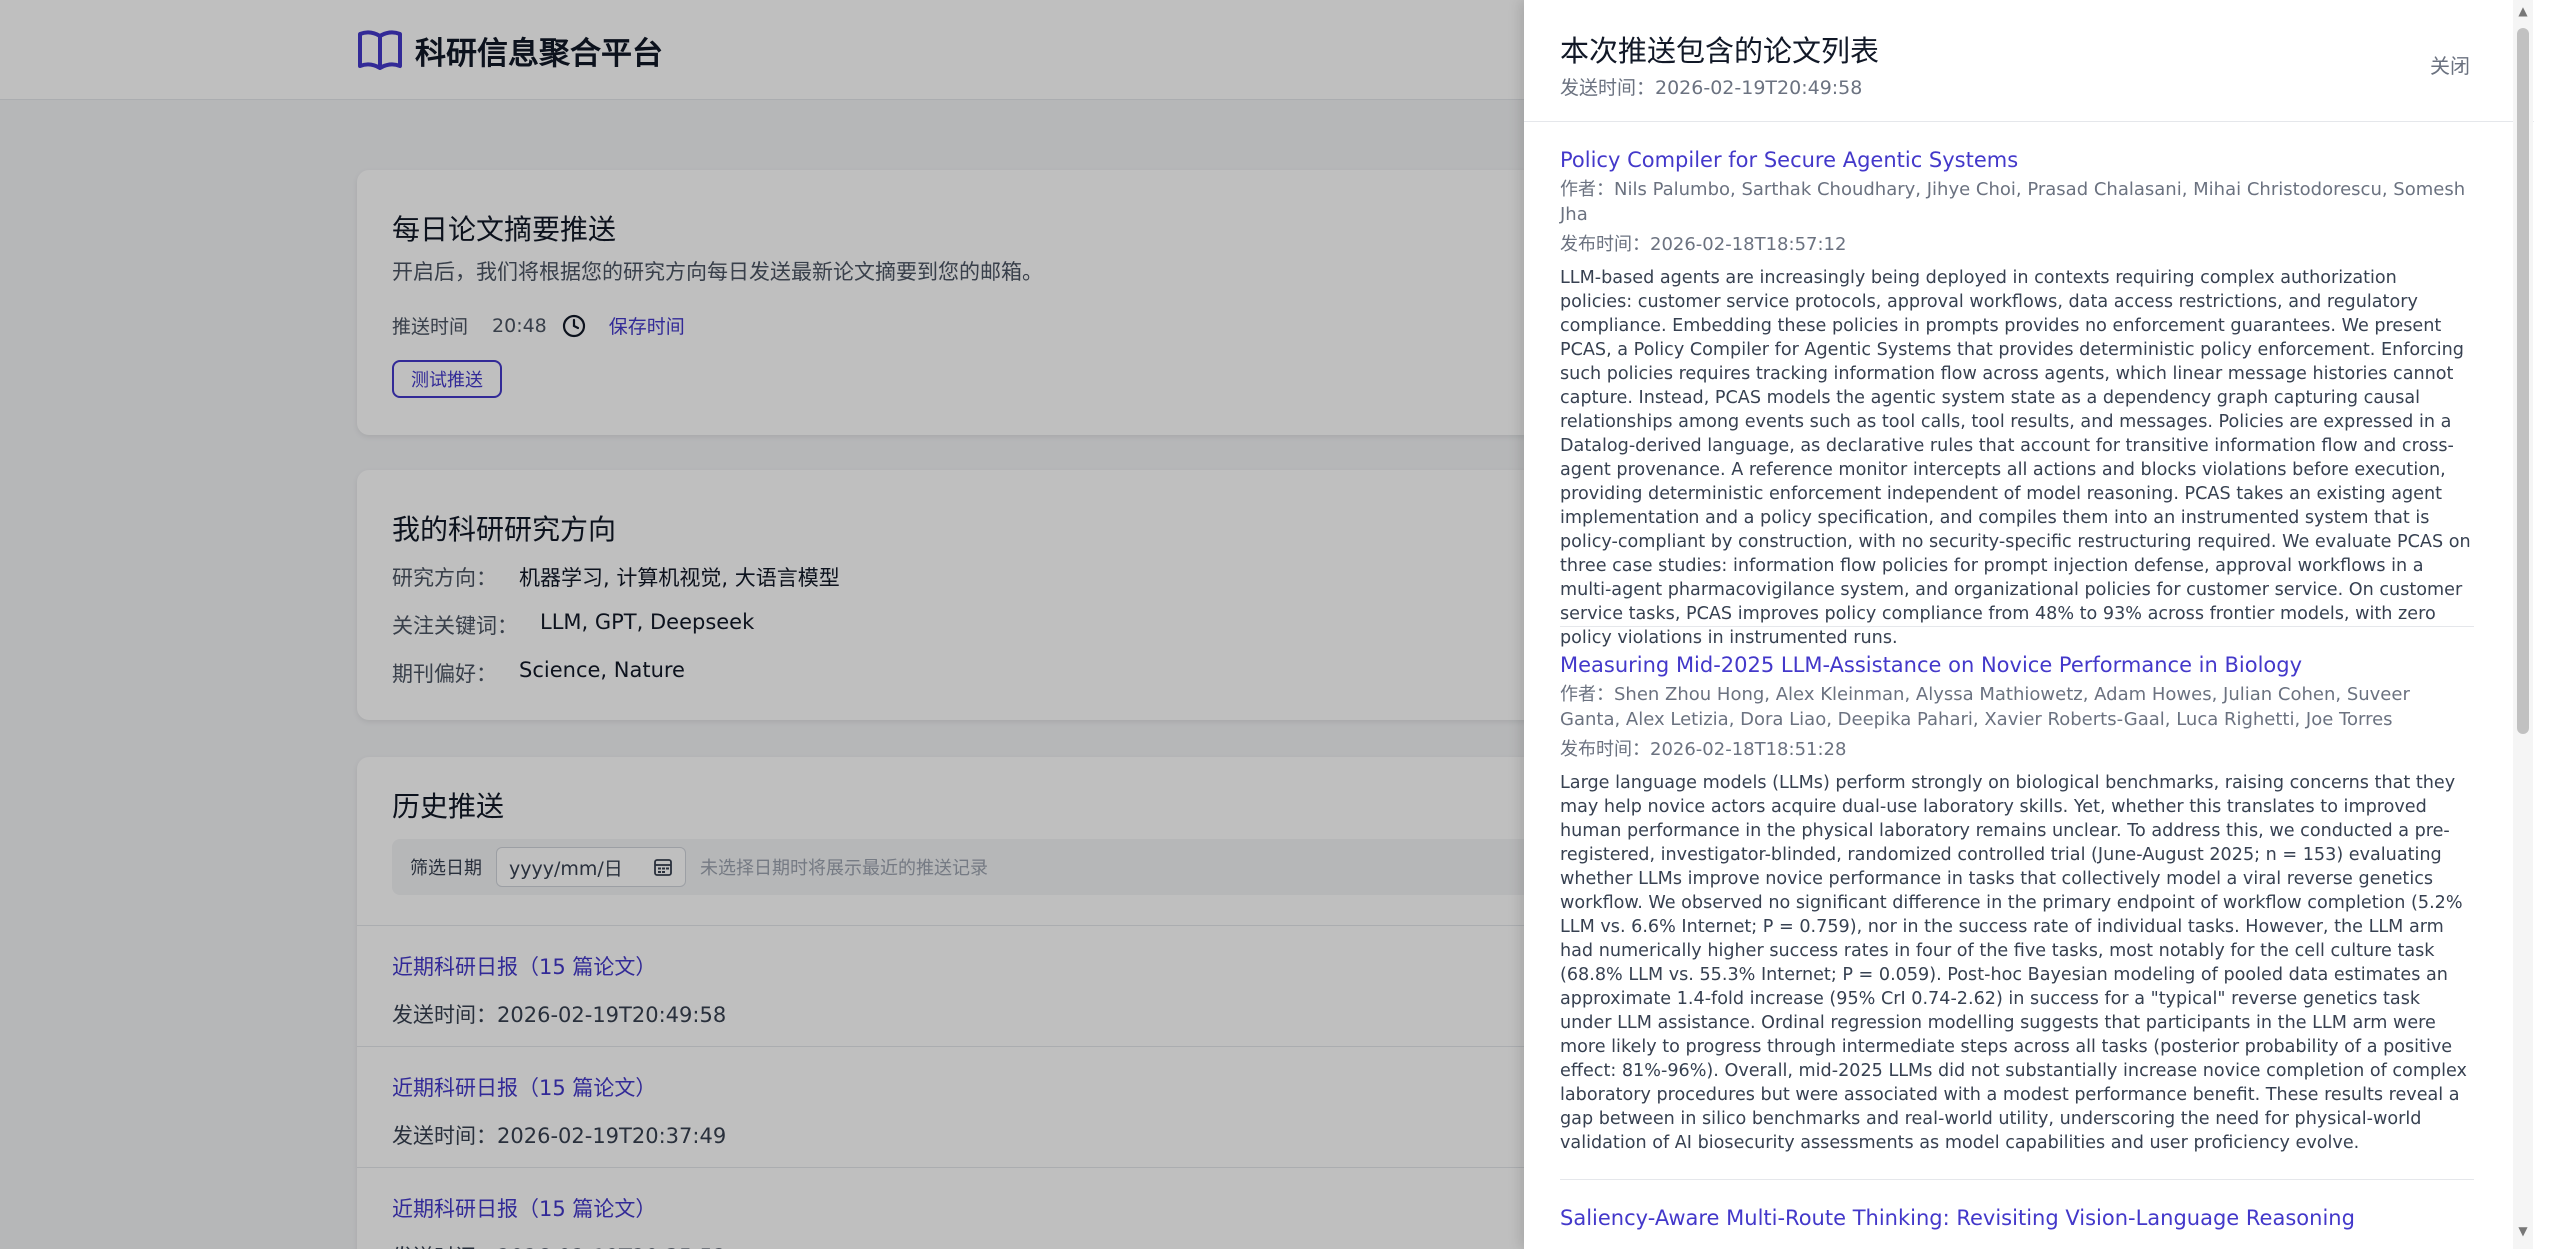 The height and width of the screenshot is (1249, 2557). I want to click on drawer-header: 本次推送包含的论文列表 发送时间：2026-02-19T20:49:58 关闭, so click(2029, 61).